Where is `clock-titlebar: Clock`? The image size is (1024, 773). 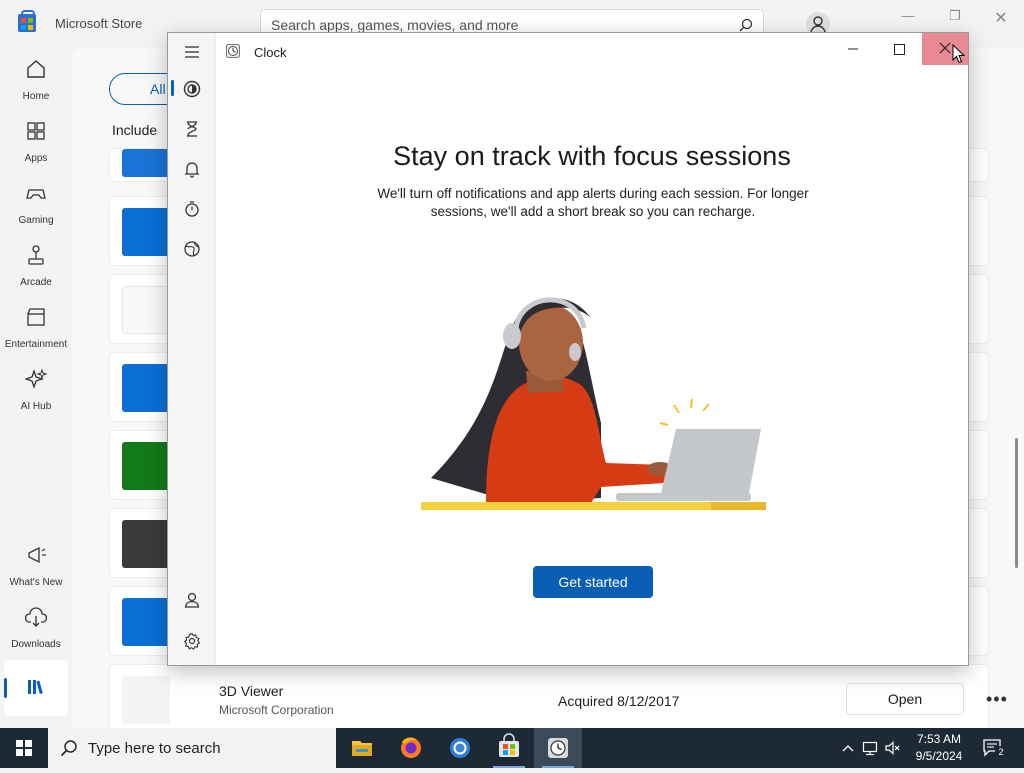 clock-titlebar: Clock is located at coordinates (568, 51).